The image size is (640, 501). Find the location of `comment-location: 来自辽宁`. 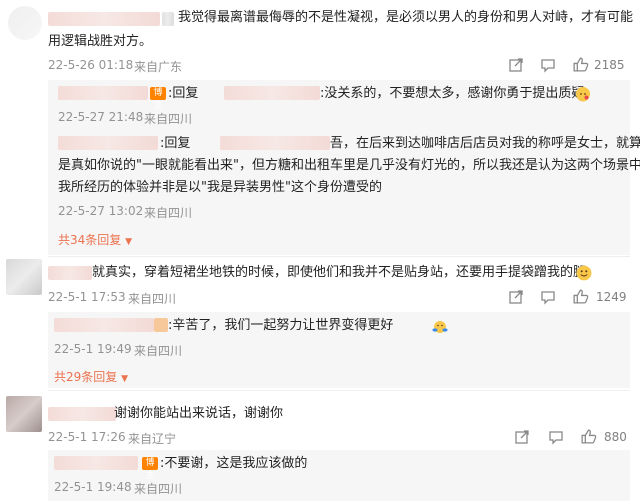

comment-location: 来自辽宁 is located at coordinates (152, 439).